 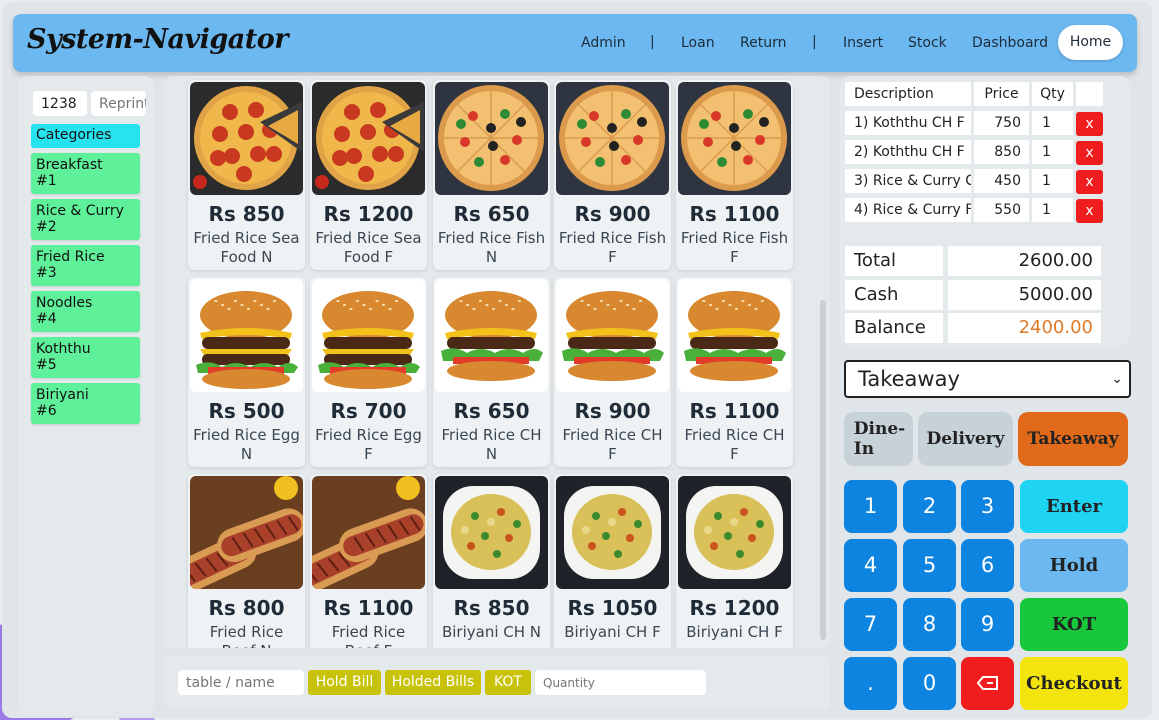 I want to click on product-scrollbar, so click(x=823, y=470).